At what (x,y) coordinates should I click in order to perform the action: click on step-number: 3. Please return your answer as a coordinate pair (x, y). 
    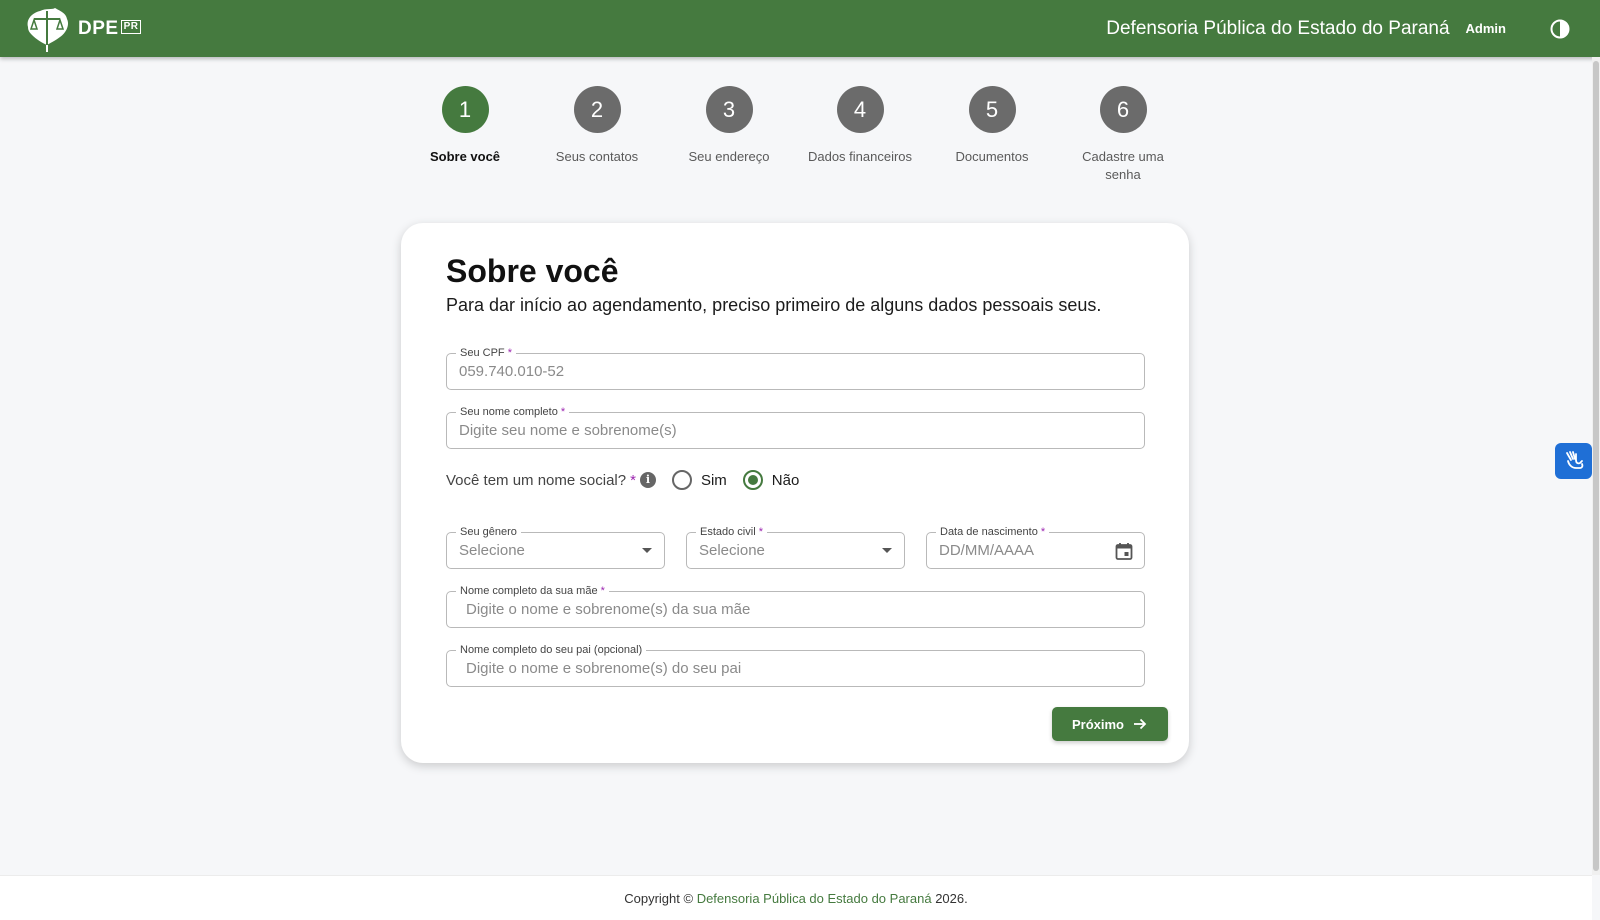
    Looking at the image, I should click on (729, 109).